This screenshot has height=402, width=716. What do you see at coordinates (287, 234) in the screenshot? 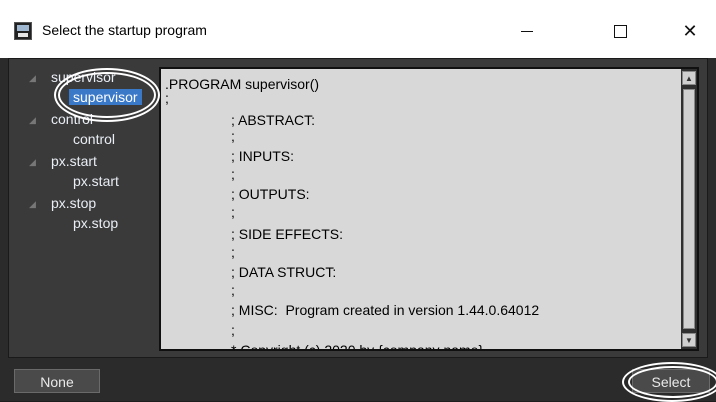
I see `code-line: ; SIDE EFFECTS:` at bounding box center [287, 234].